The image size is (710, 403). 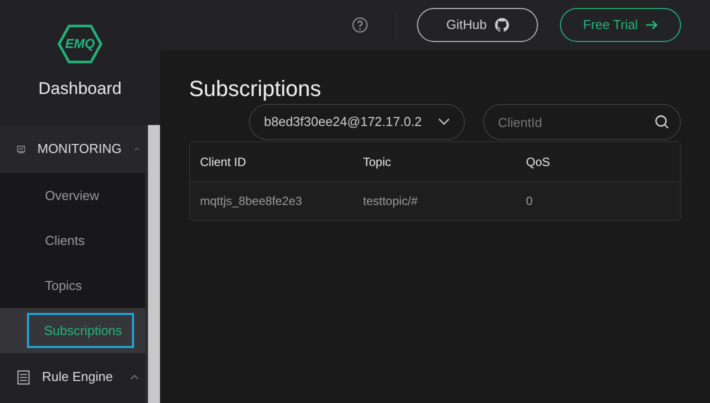 What do you see at coordinates (652, 25) in the screenshot?
I see `arrow-right-icon` at bounding box center [652, 25].